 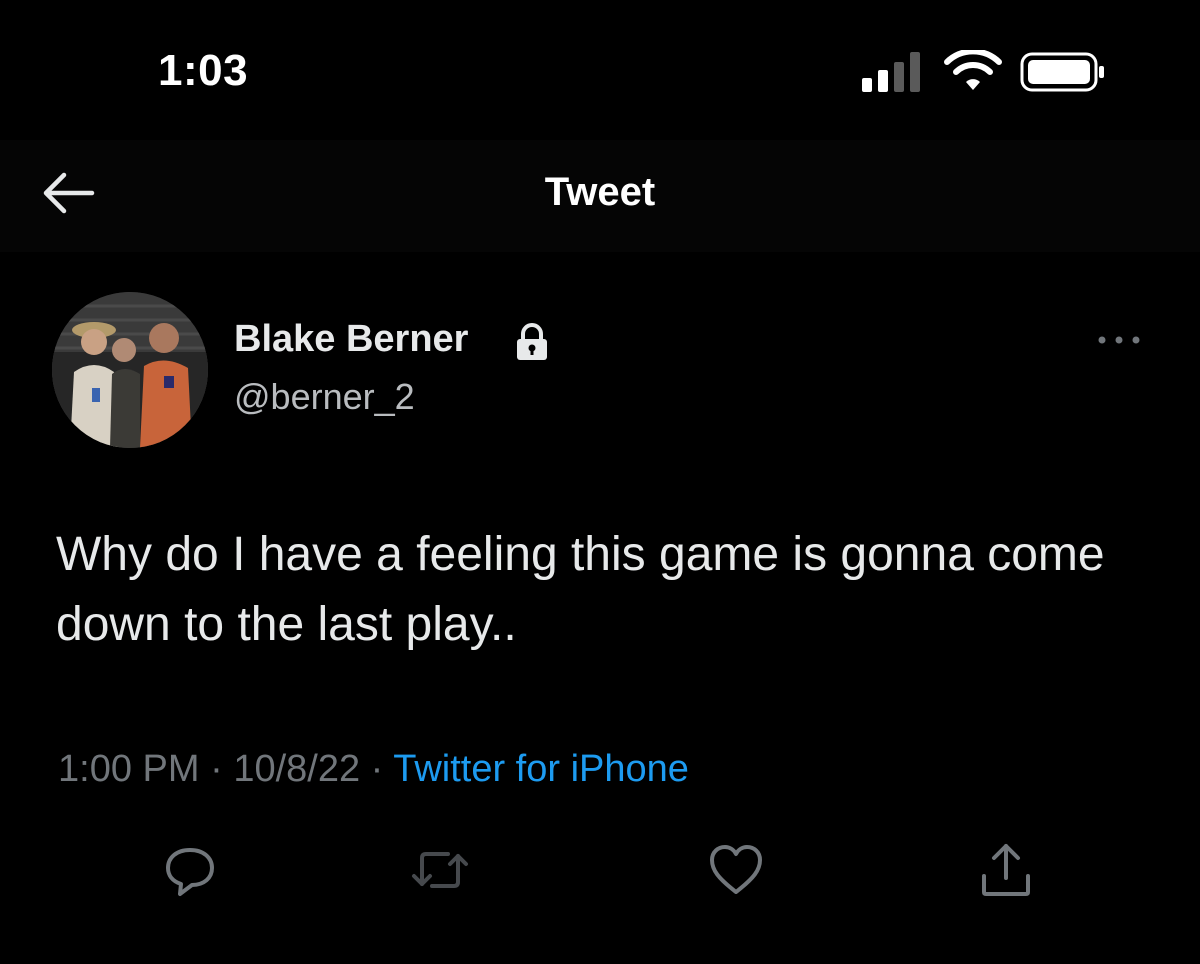 What do you see at coordinates (541, 769) in the screenshot?
I see `tweet-source-link: Twitter for iPhone` at bounding box center [541, 769].